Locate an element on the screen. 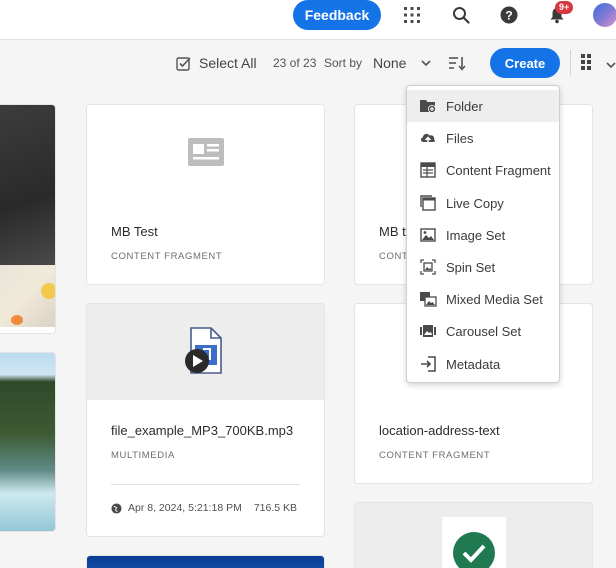  asset-card-mb-test: MB Test CONTENT FRAGMENT is located at coordinates (205, 194).